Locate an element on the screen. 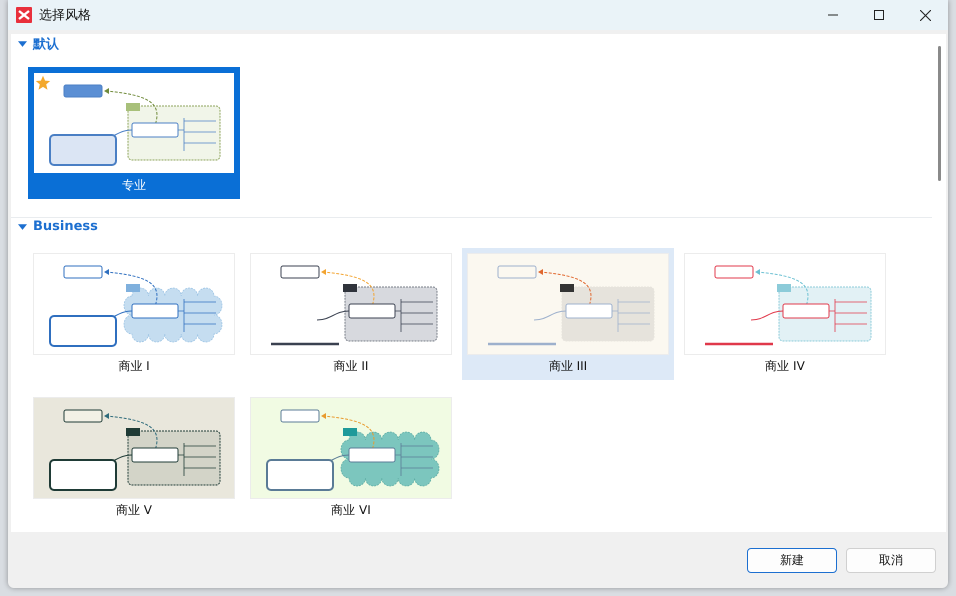 The width and height of the screenshot is (956, 596). style-card: 专业 is located at coordinates (134, 133).